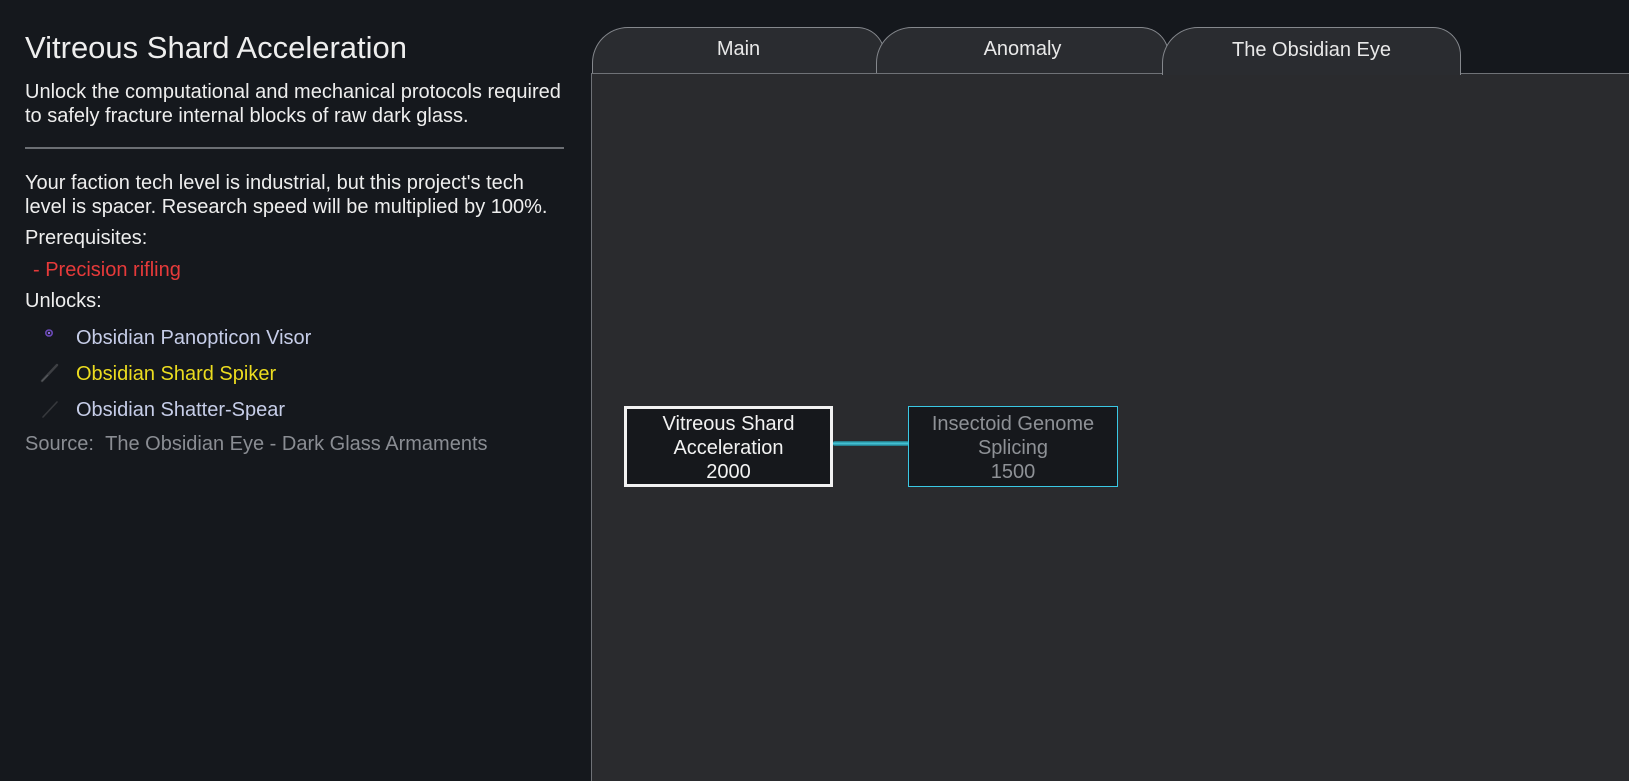 Image resolution: width=1629 pixels, height=781 pixels. What do you see at coordinates (53, 338) in the screenshot?
I see `visor-icon` at bounding box center [53, 338].